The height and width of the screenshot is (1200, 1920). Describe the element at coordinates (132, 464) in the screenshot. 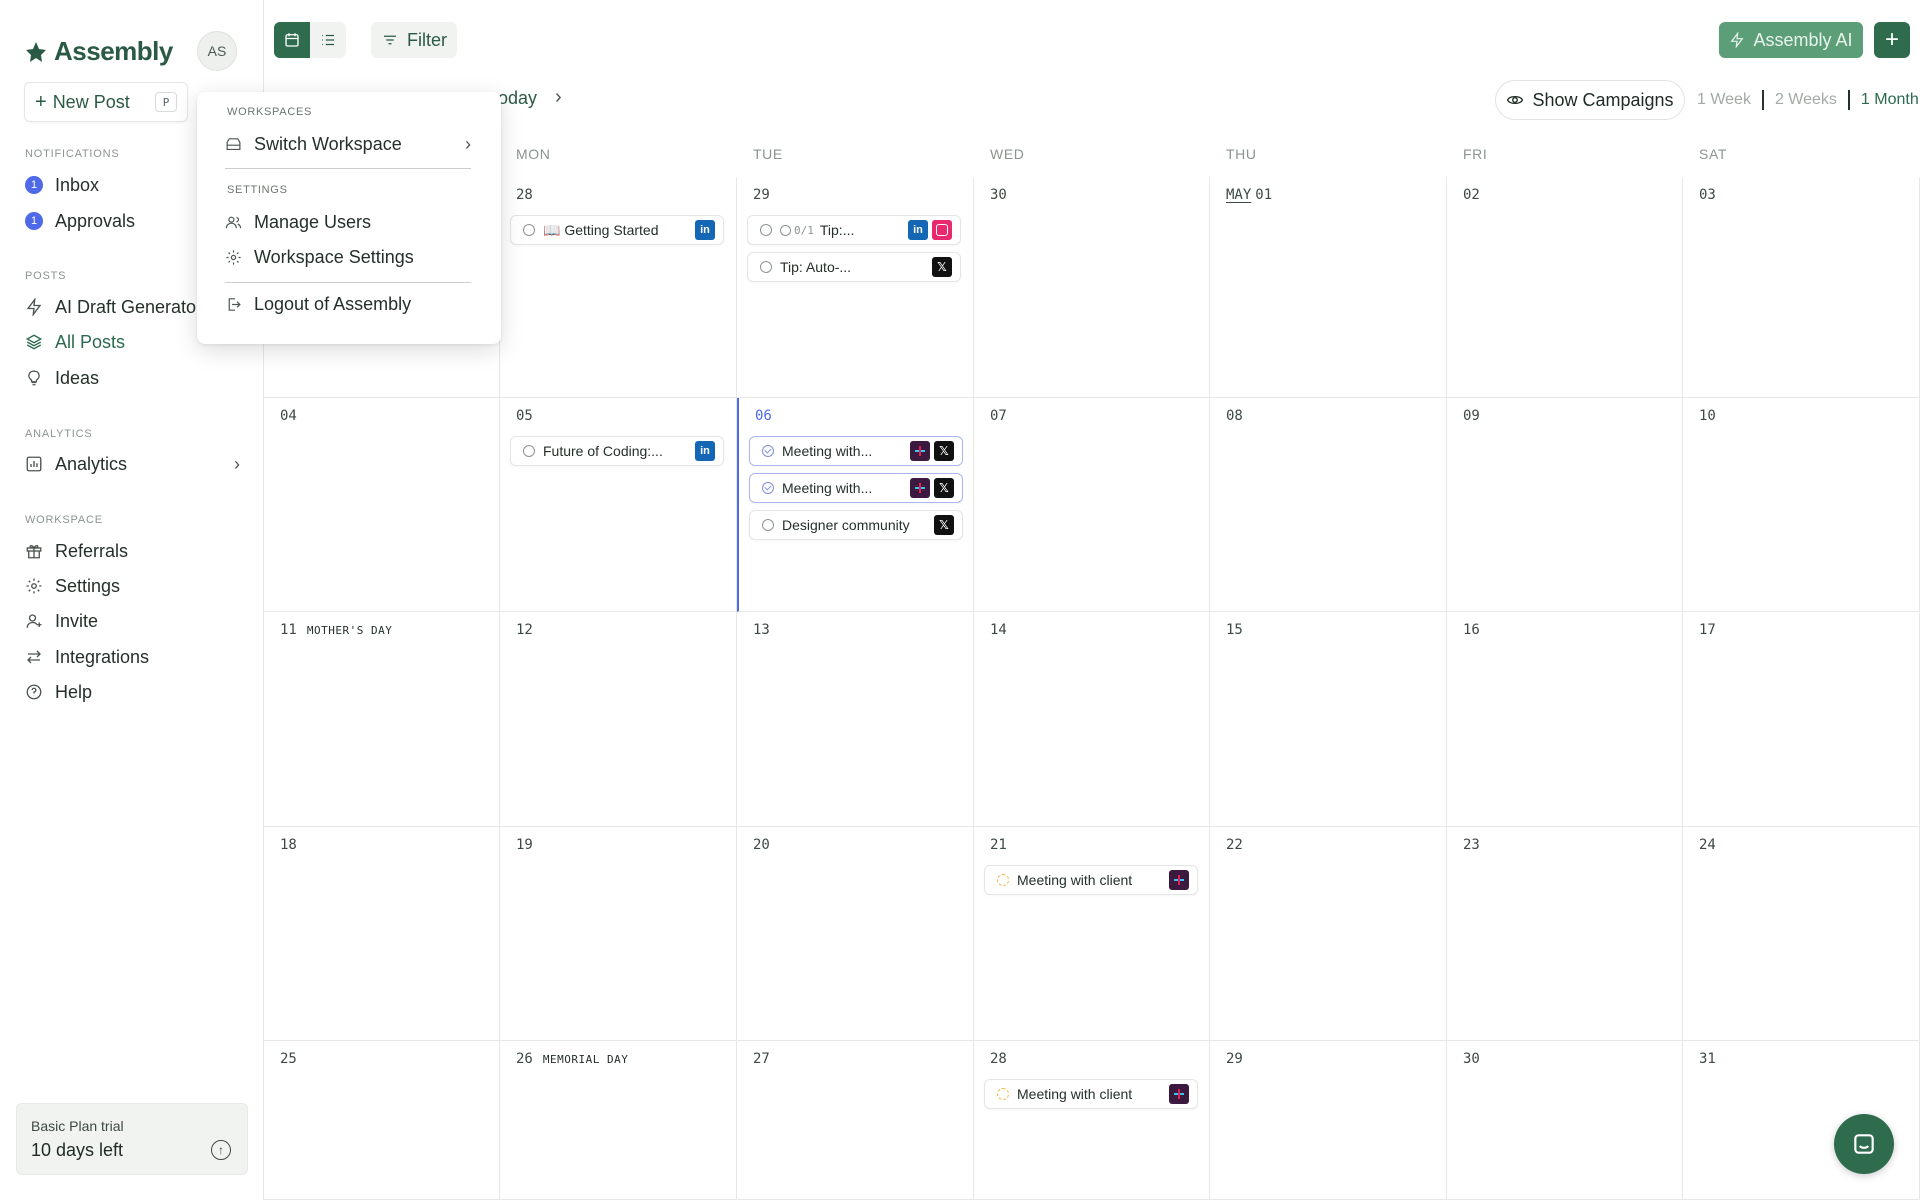

I see `sidebar-item-analytics: Analytics ›` at that location.